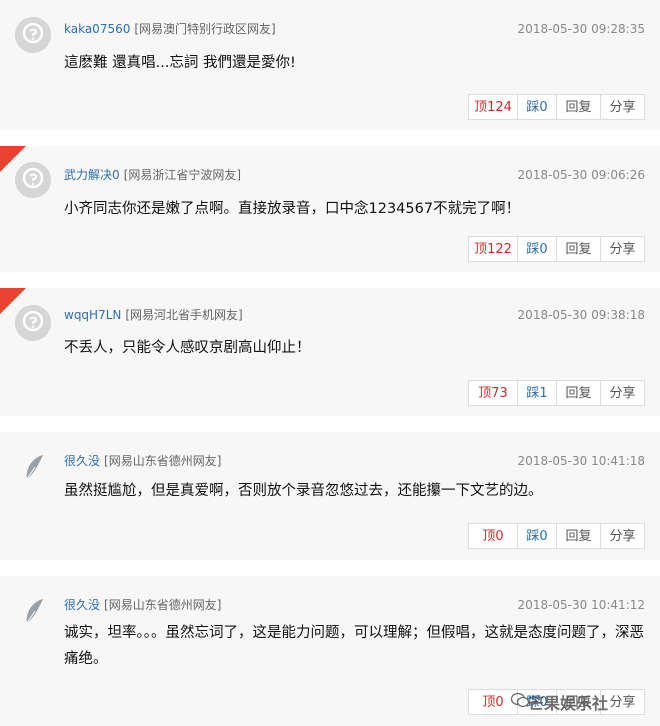 The width and height of the screenshot is (660, 726). What do you see at coordinates (184, 315) in the screenshot?
I see `user-location: [网易河北省手机网友]` at bounding box center [184, 315].